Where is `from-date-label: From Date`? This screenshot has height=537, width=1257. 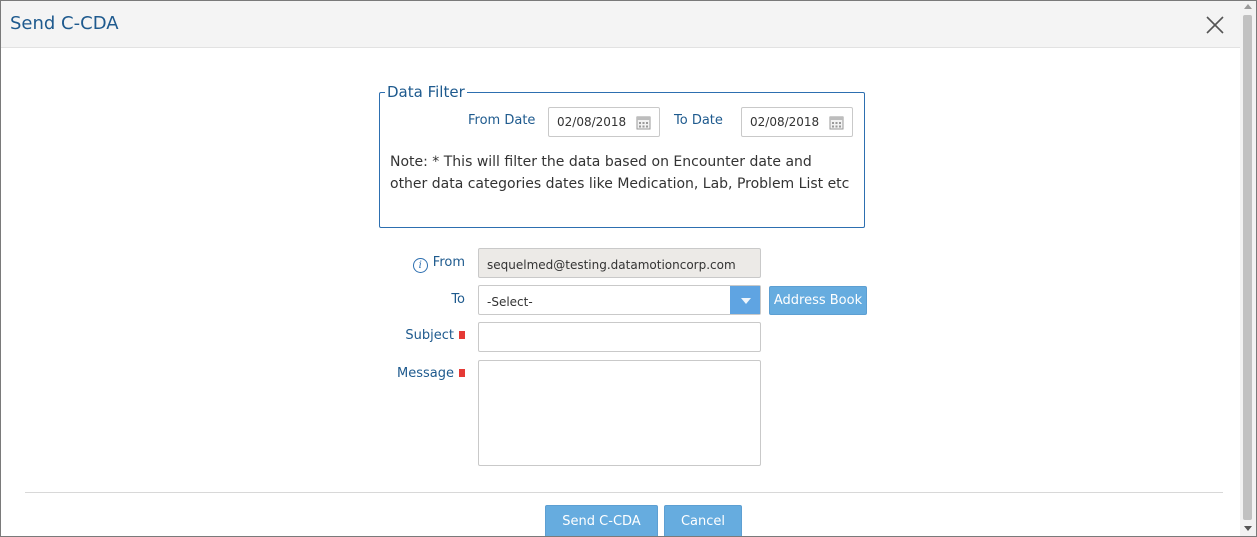 from-date-label: From Date is located at coordinates (502, 120).